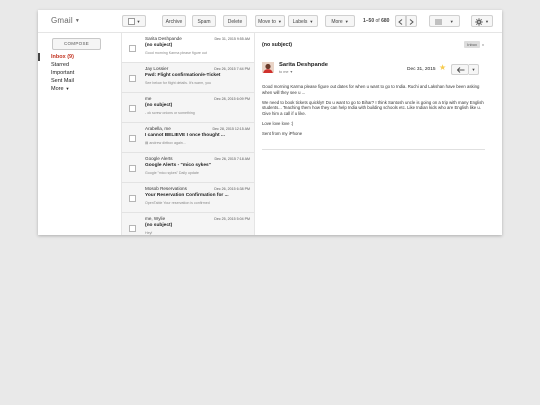 This screenshot has width=540, height=405. Describe the element at coordinates (131, 22) in the screenshot. I see `checkbox-icon` at that location.